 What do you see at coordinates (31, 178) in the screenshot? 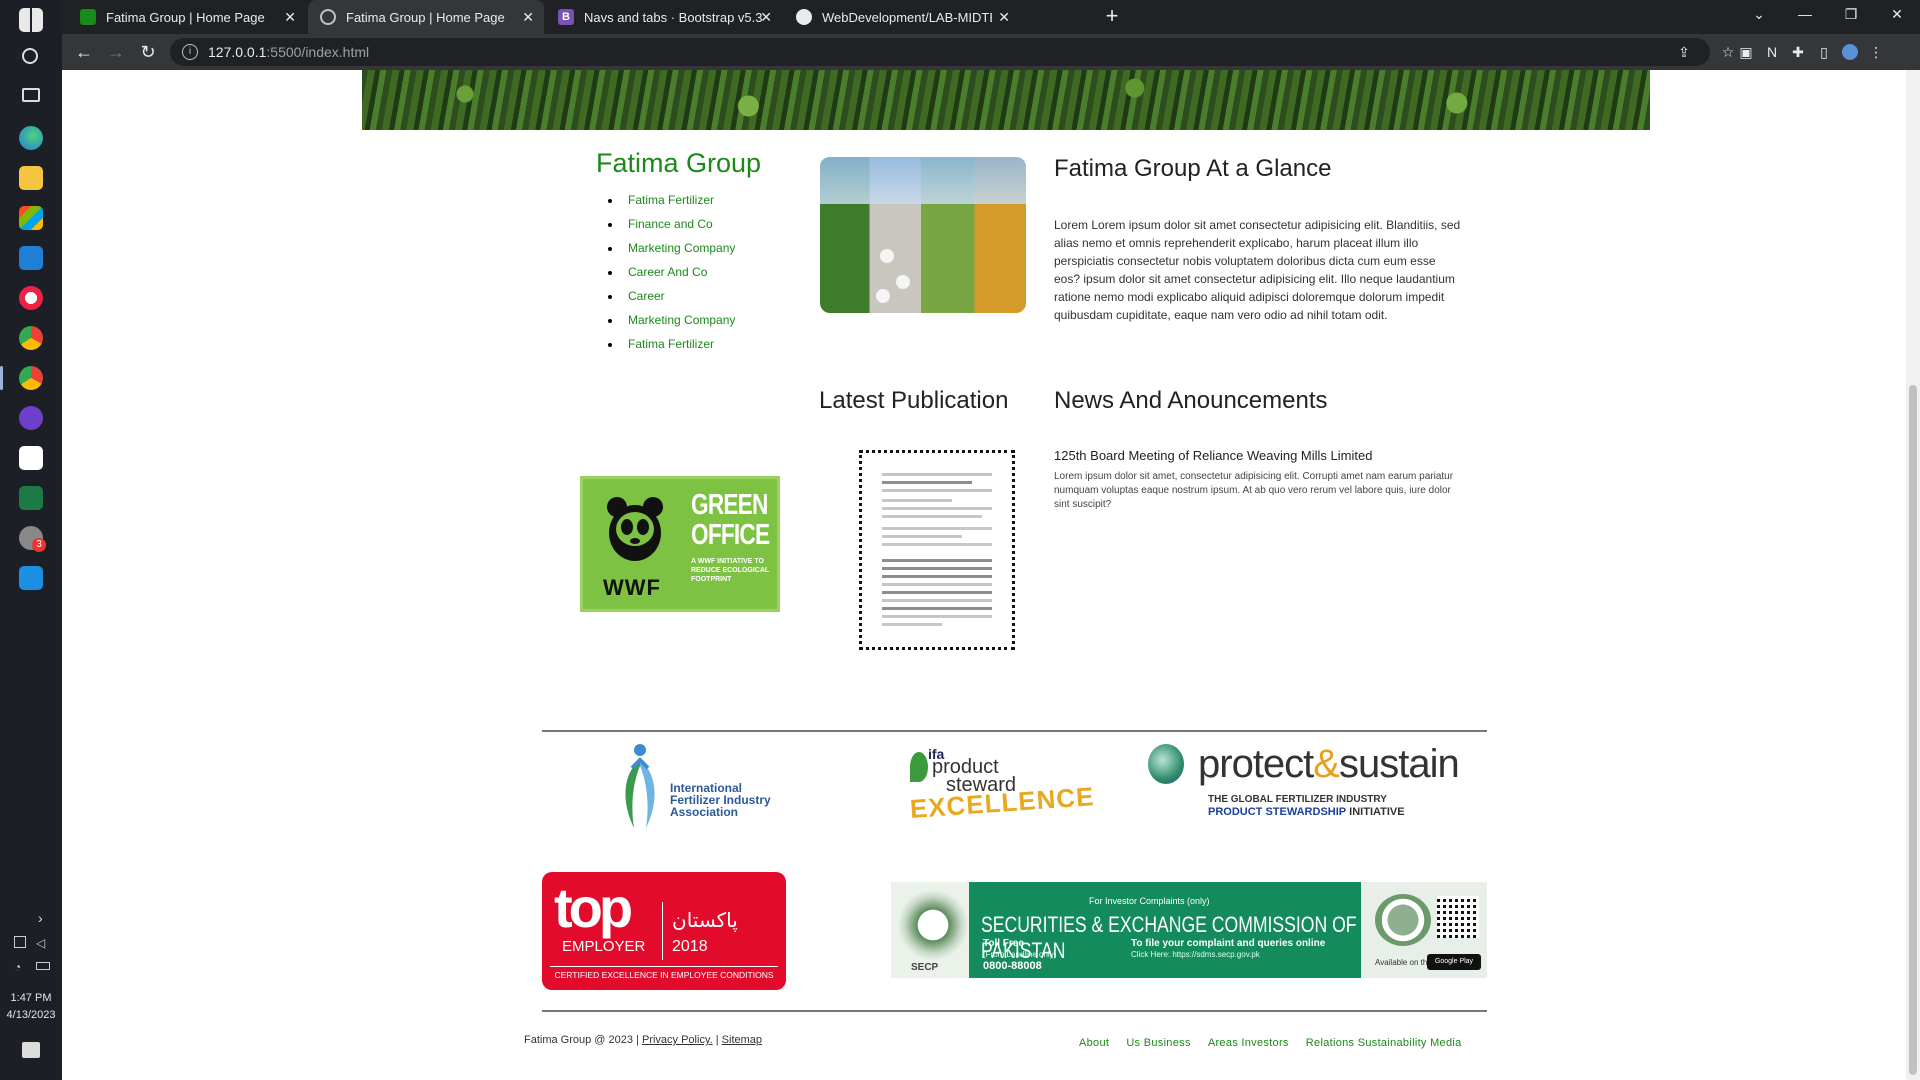
I see `file-explorer-icon` at bounding box center [31, 178].